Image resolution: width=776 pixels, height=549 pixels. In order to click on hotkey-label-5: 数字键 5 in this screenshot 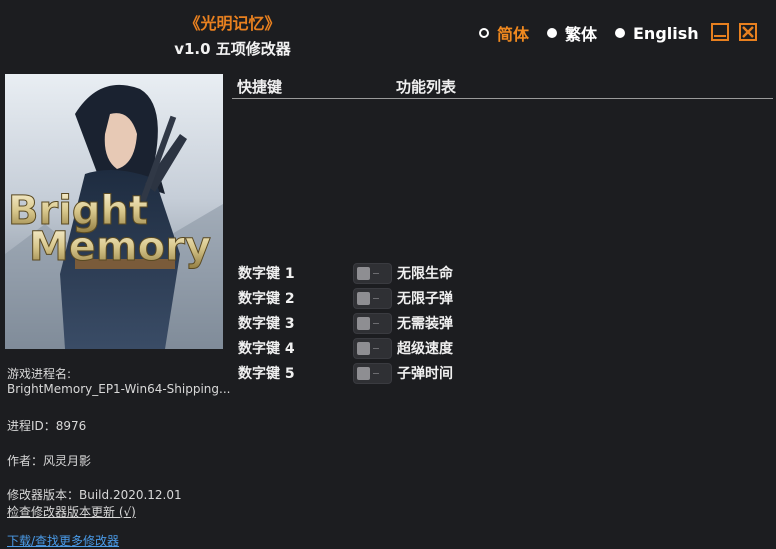, I will do `click(266, 374)`.